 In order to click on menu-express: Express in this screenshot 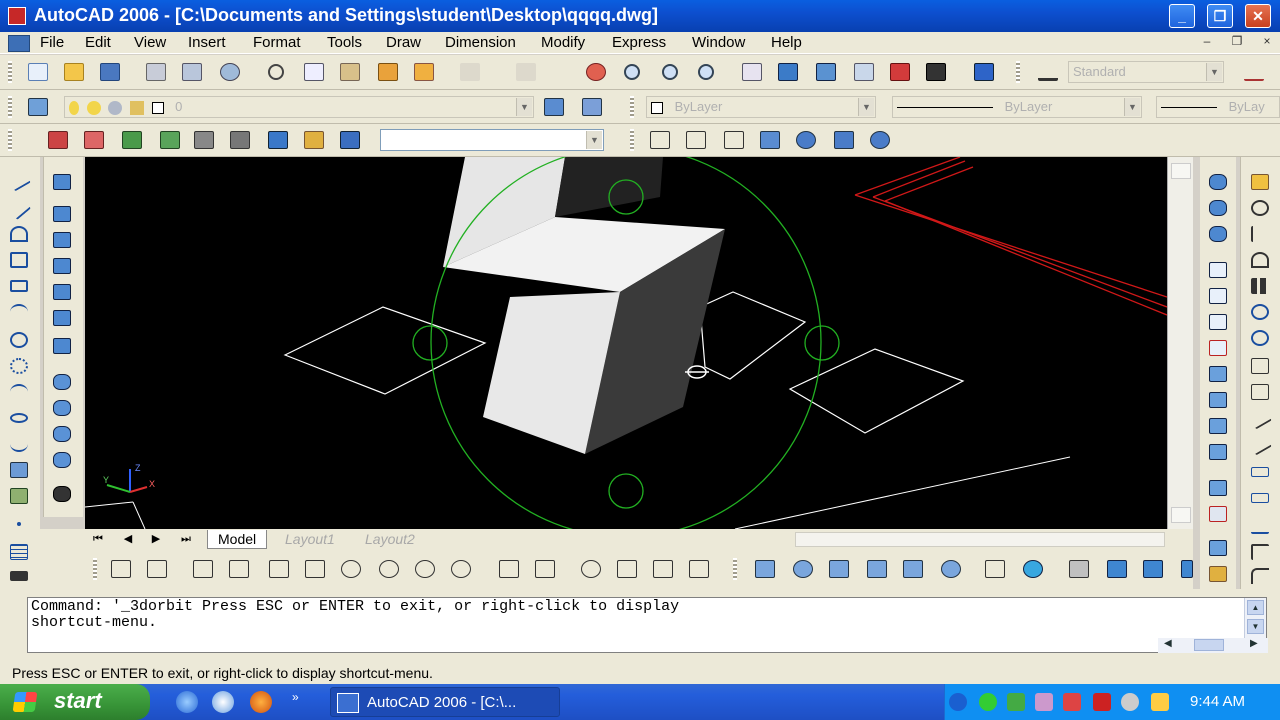, I will do `click(639, 42)`.